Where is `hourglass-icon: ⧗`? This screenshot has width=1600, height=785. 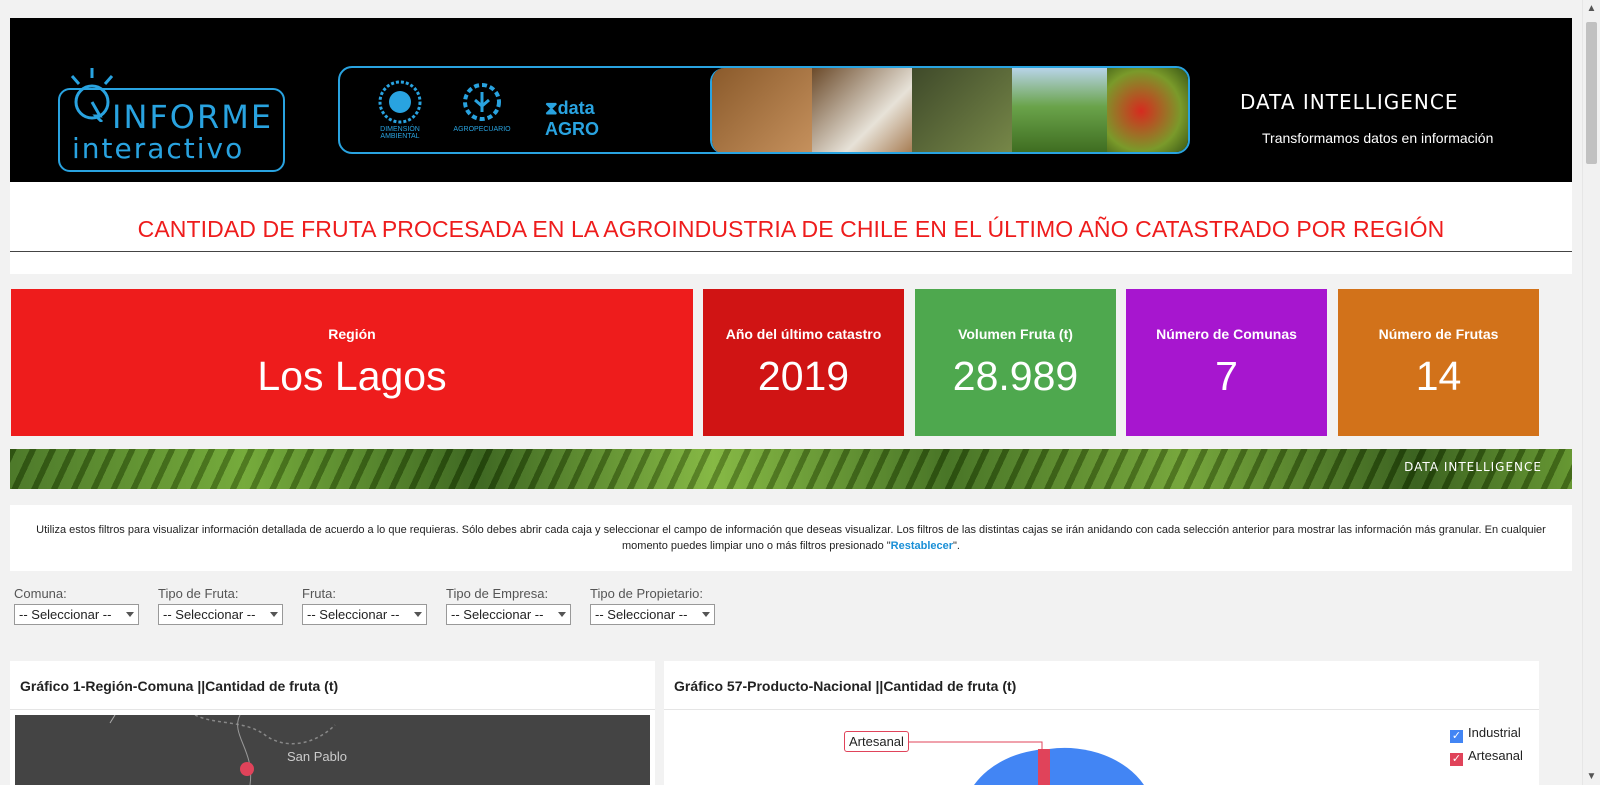 hourglass-icon: ⧗ is located at coordinates (551, 108).